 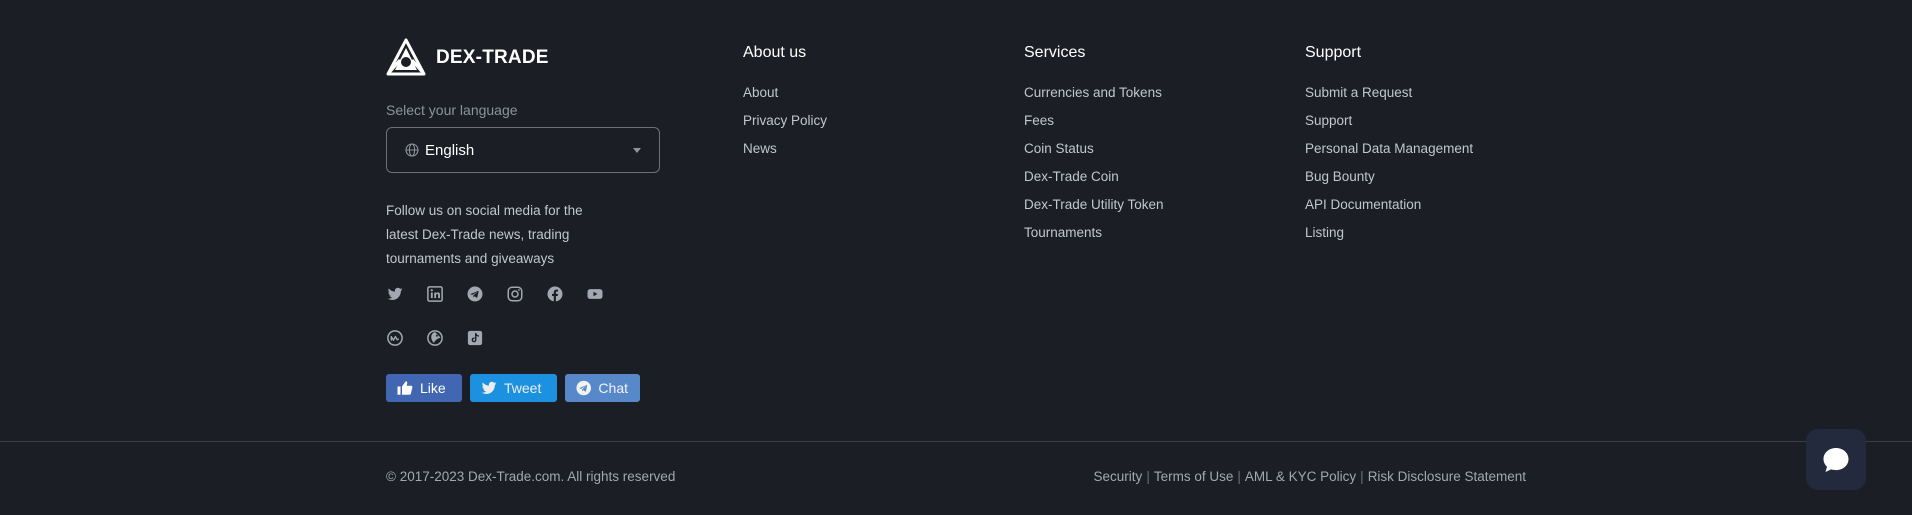 I want to click on language-select: English, so click(x=523, y=150).